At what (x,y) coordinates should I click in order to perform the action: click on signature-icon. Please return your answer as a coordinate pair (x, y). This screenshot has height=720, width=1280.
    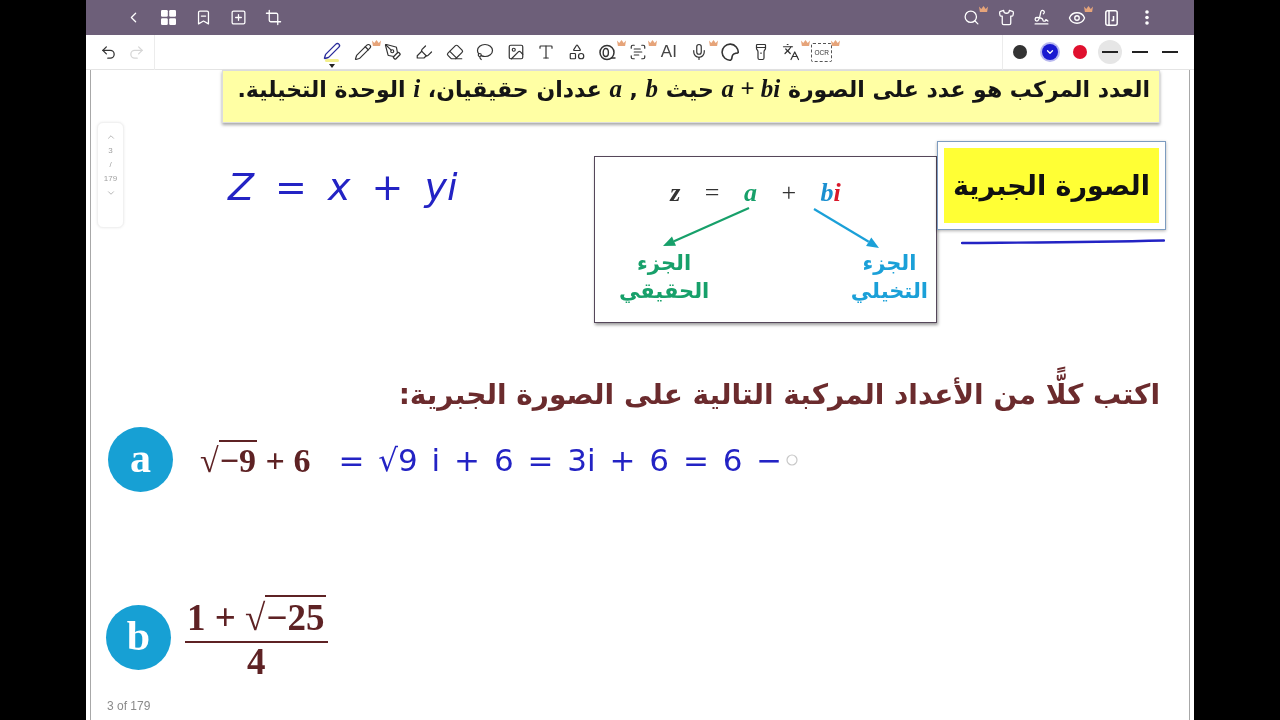
    Looking at the image, I should click on (1041, 17).